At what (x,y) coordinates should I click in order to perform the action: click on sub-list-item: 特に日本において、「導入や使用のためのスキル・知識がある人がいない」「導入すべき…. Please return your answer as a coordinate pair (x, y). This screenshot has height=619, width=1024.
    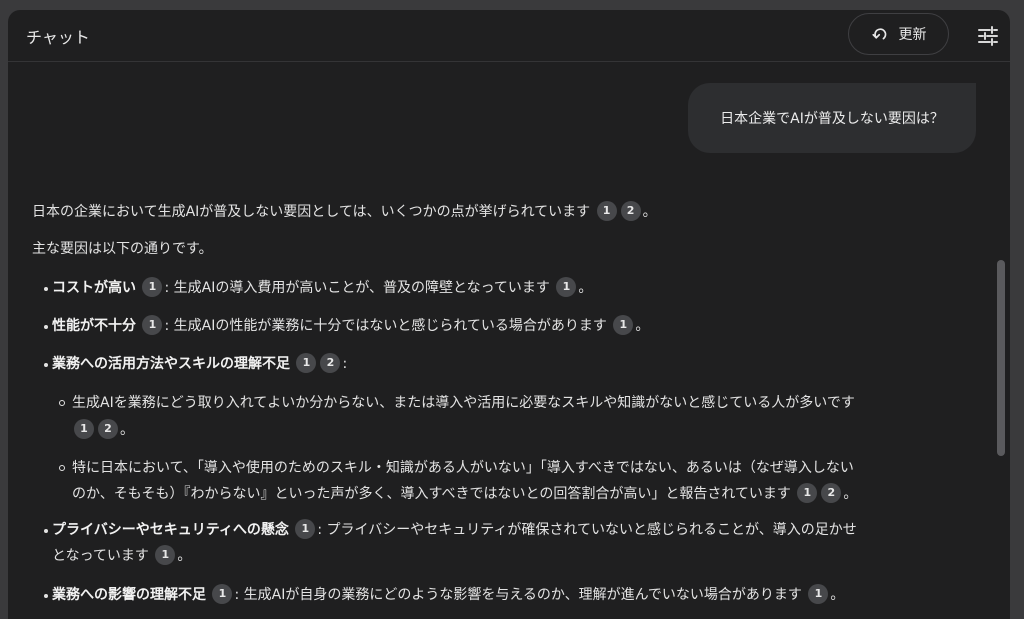
    Looking at the image, I should click on (463, 468).